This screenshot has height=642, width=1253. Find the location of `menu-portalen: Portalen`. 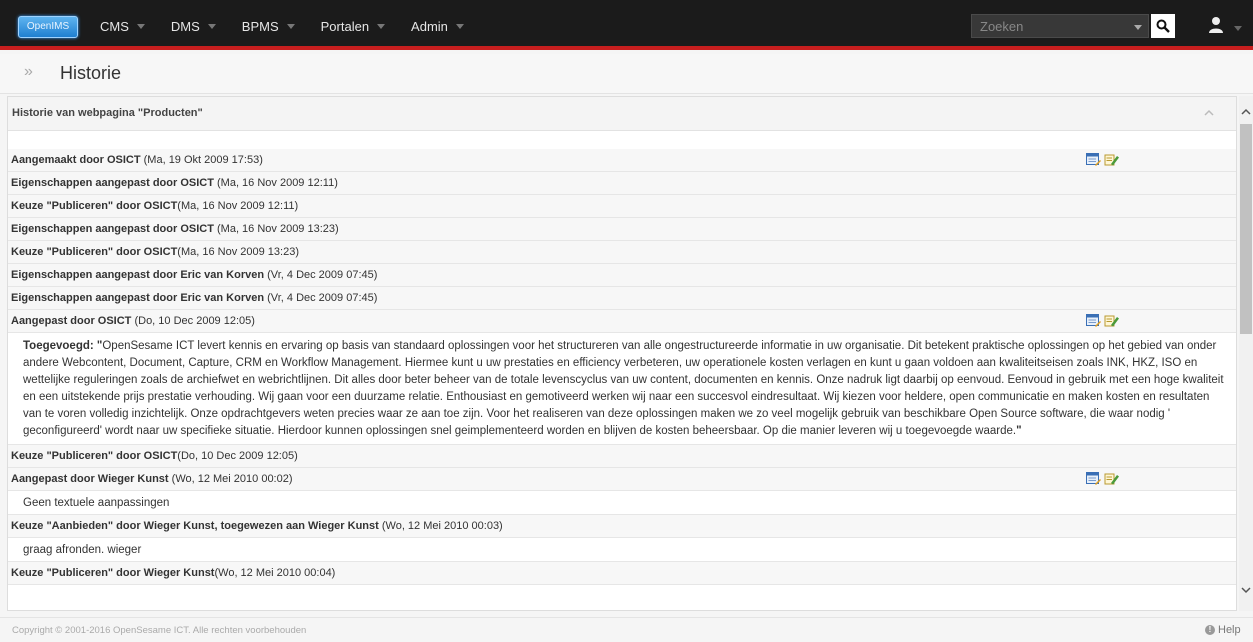

menu-portalen: Portalen is located at coordinates (353, 26).